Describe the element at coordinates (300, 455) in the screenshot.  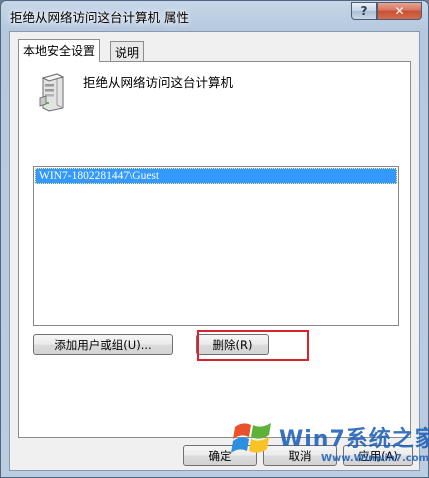
I see `cancel-button: 取消` at that location.